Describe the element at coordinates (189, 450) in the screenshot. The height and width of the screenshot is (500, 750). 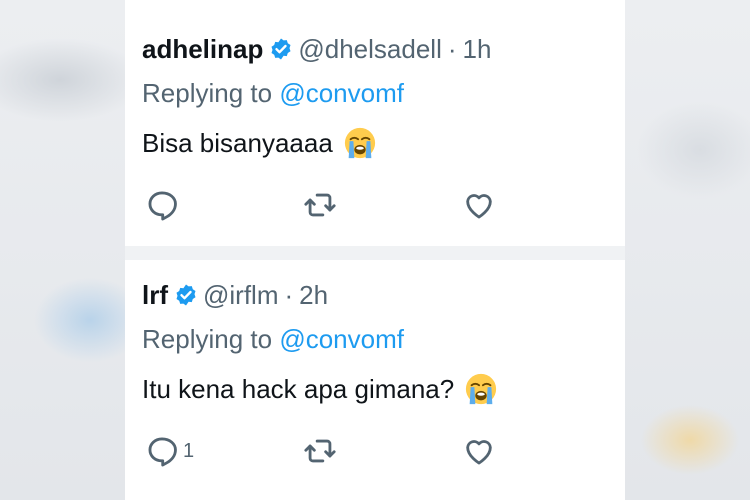
I see `reply-count: 1` at that location.